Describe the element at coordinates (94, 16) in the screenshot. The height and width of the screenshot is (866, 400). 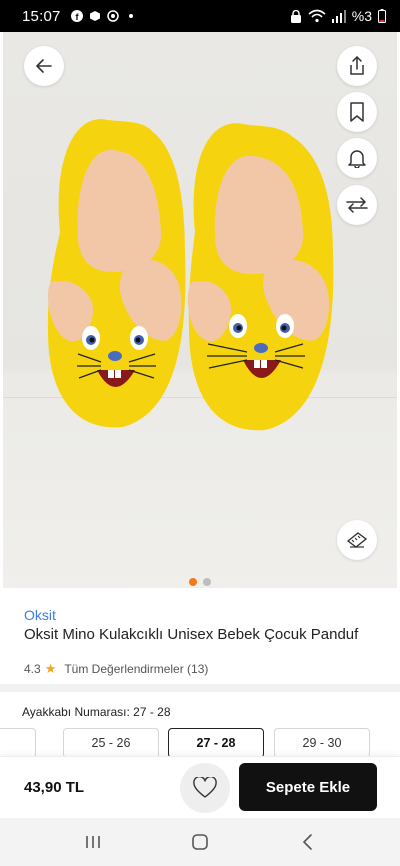
I see `box-icon` at that location.